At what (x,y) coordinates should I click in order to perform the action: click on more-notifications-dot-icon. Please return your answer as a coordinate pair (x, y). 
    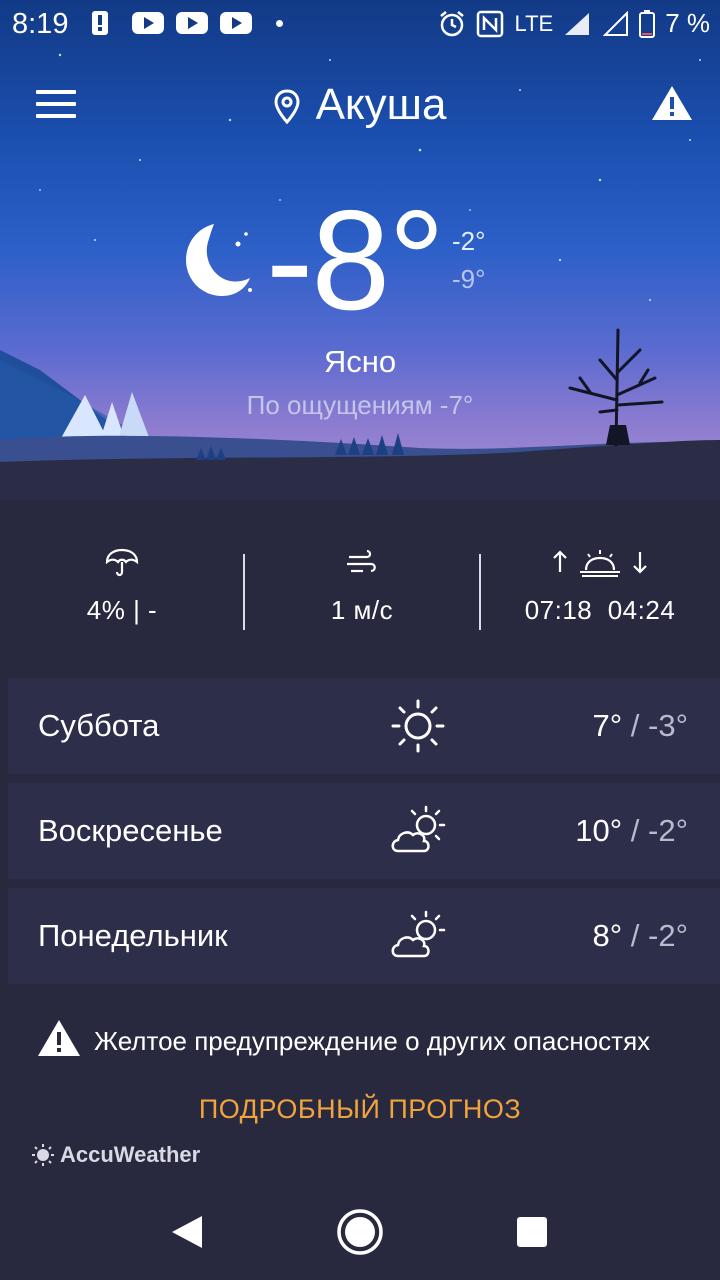
    Looking at the image, I should click on (279, 23).